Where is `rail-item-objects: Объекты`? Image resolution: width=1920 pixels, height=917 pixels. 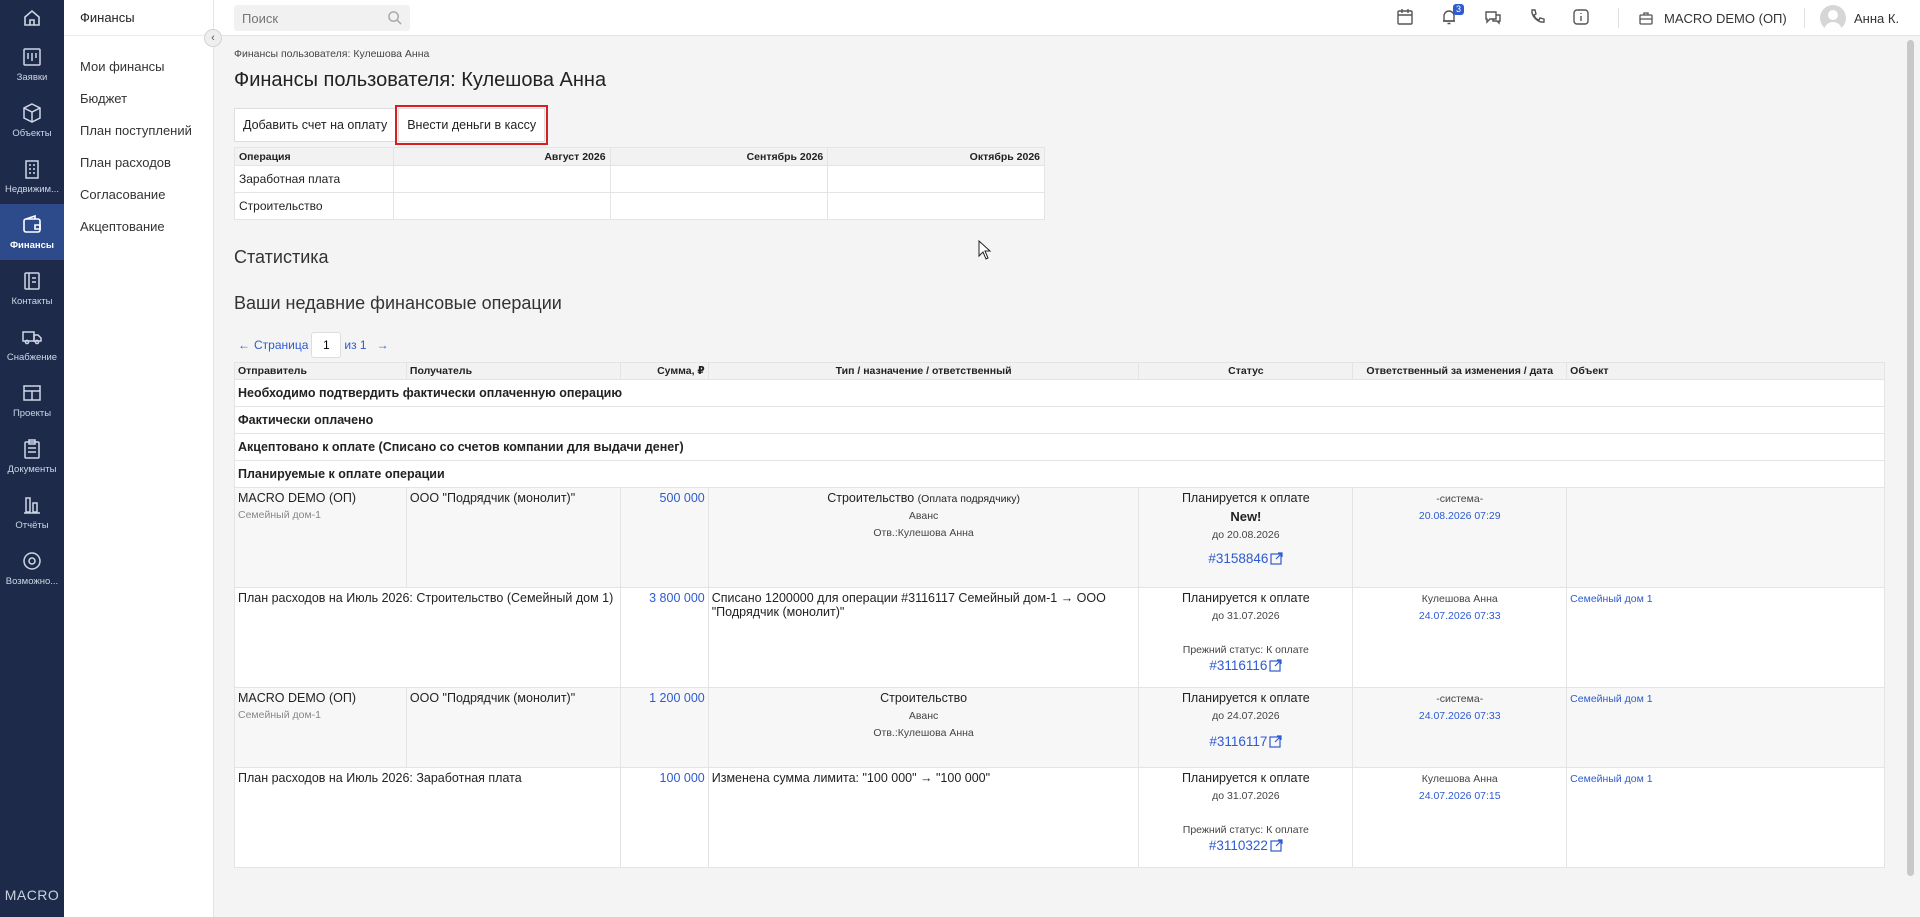
rail-item-objects: Объекты is located at coordinates (32, 120).